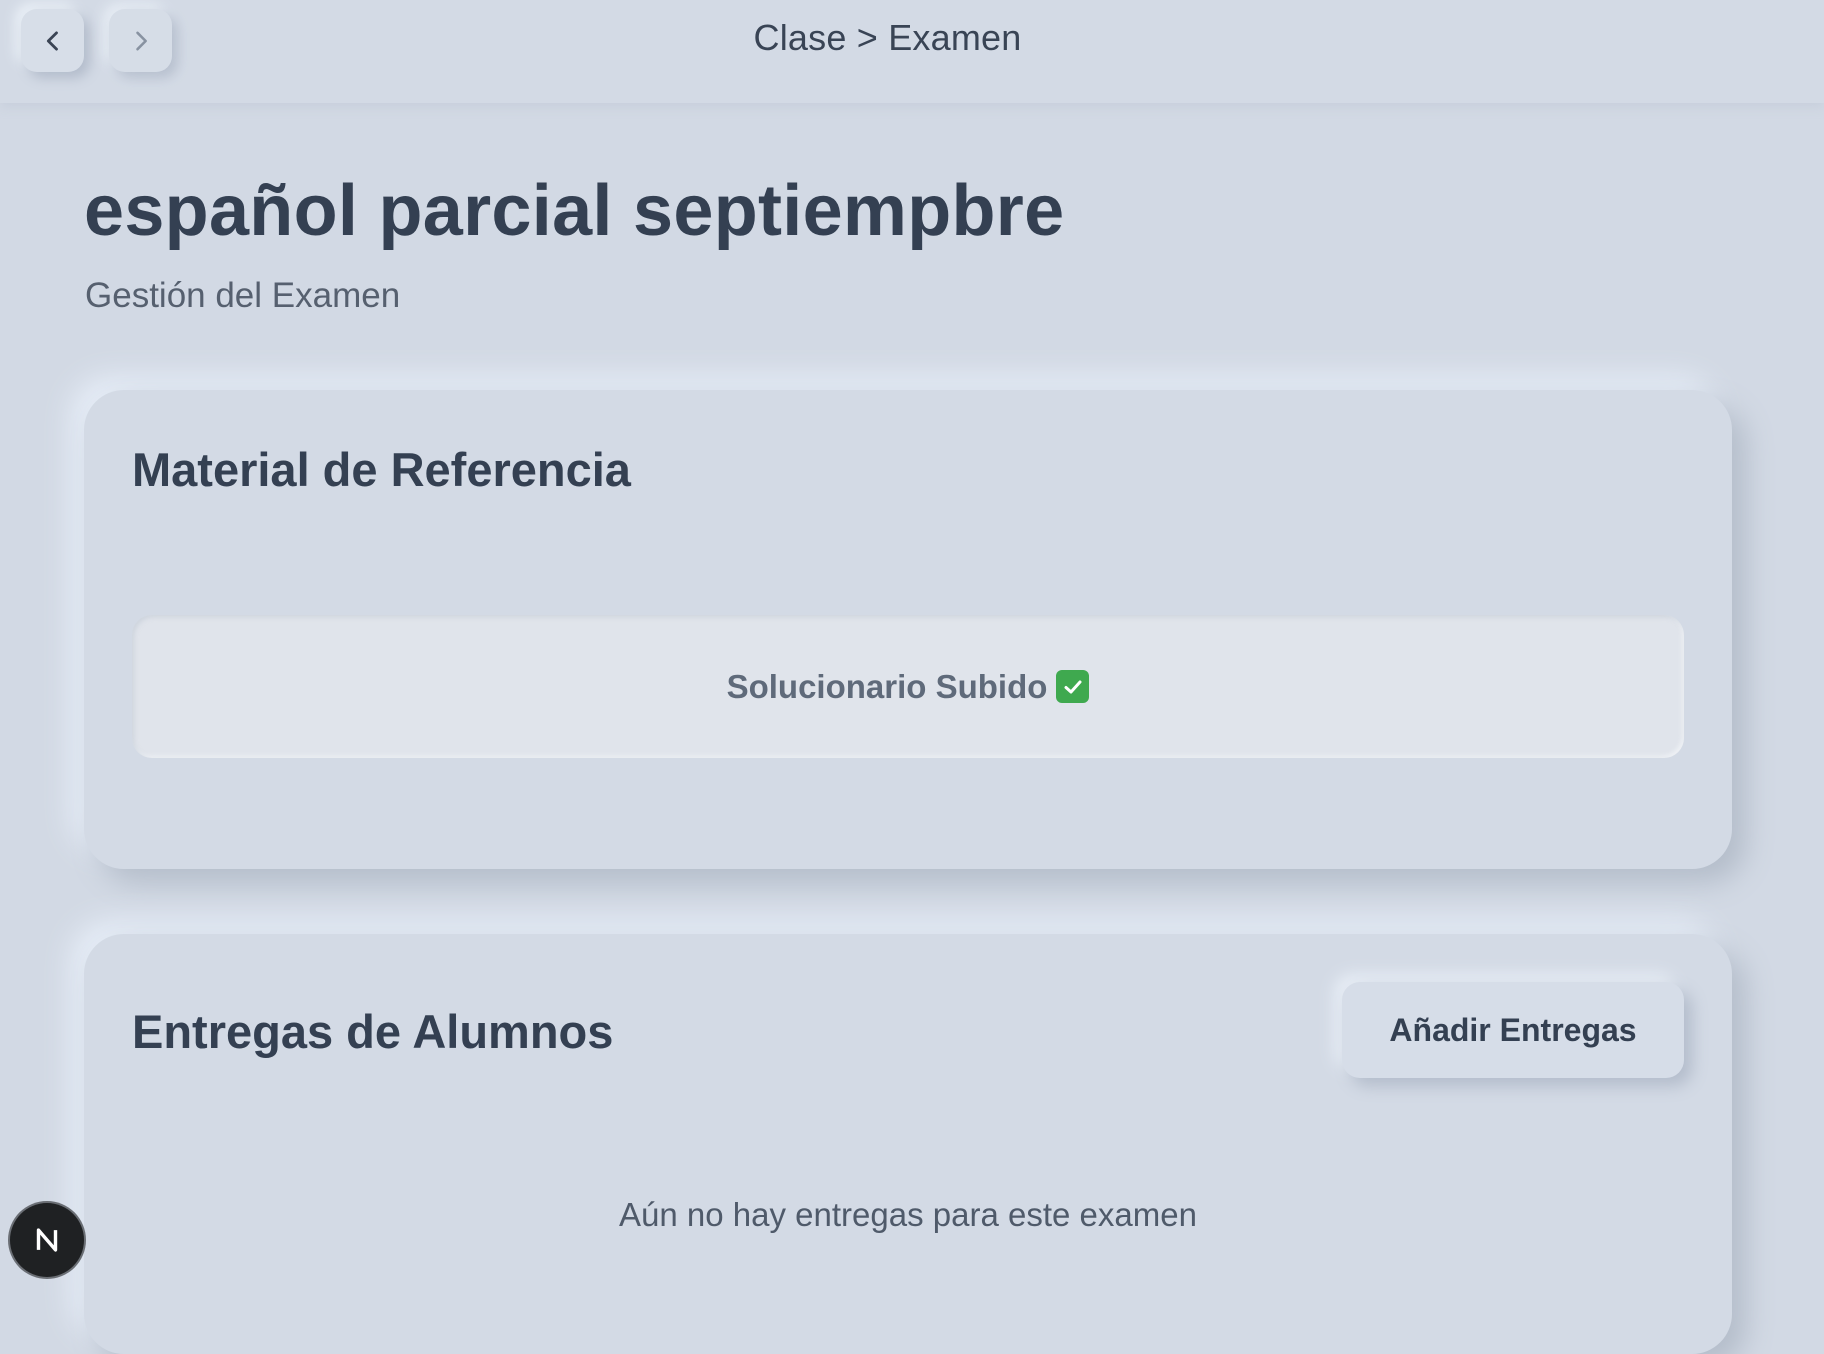  I want to click on add-submissions-button: Añadir Entregas, so click(1513, 1030).